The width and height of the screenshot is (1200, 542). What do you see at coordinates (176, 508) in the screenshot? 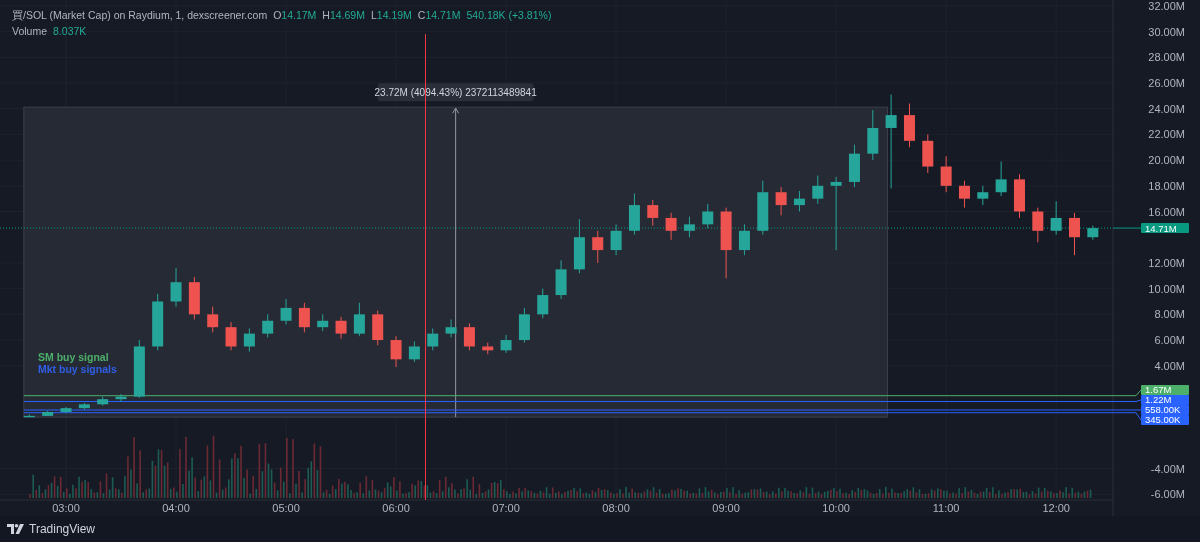
I see `axis-label: 04:00` at bounding box center [176, 508].